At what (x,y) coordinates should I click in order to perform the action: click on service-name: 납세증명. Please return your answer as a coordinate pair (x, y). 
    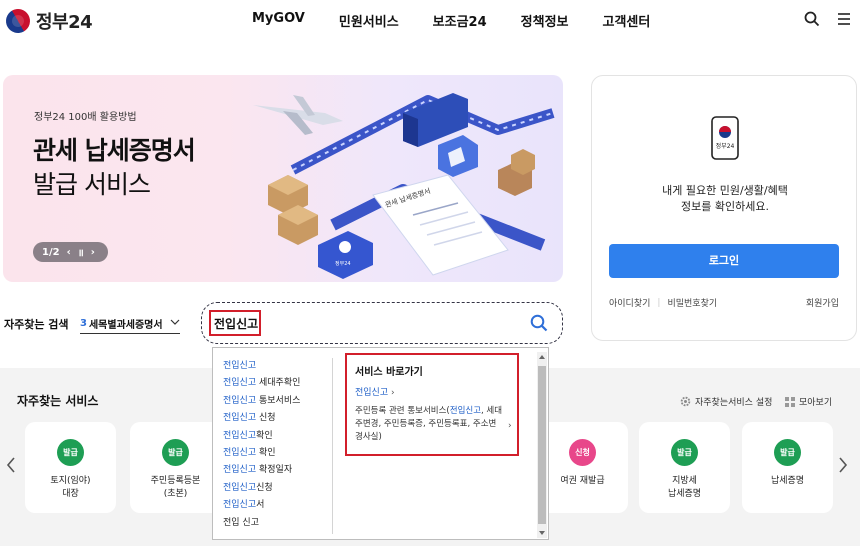
    Looking at the image, I should click on (787, 481).